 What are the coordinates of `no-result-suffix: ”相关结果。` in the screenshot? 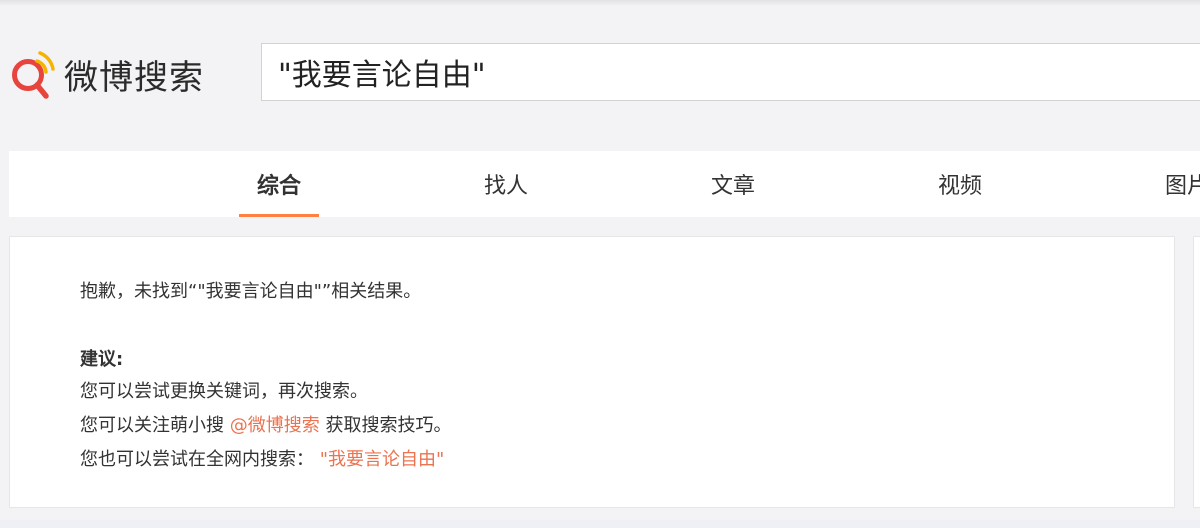 It's located at (371, 291).